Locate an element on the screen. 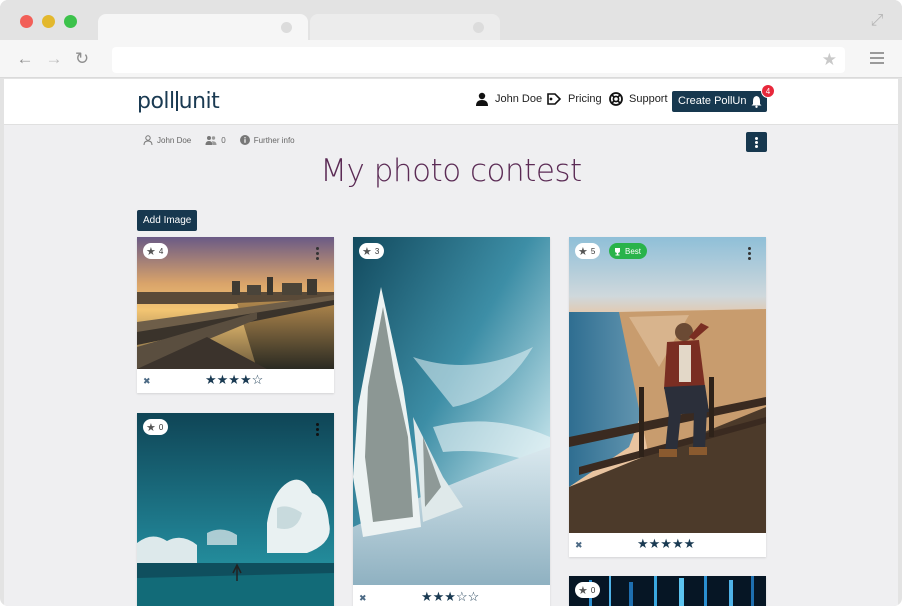 The image size is (902, 606). browser-menu-icon is located at coordinates (877, 58).